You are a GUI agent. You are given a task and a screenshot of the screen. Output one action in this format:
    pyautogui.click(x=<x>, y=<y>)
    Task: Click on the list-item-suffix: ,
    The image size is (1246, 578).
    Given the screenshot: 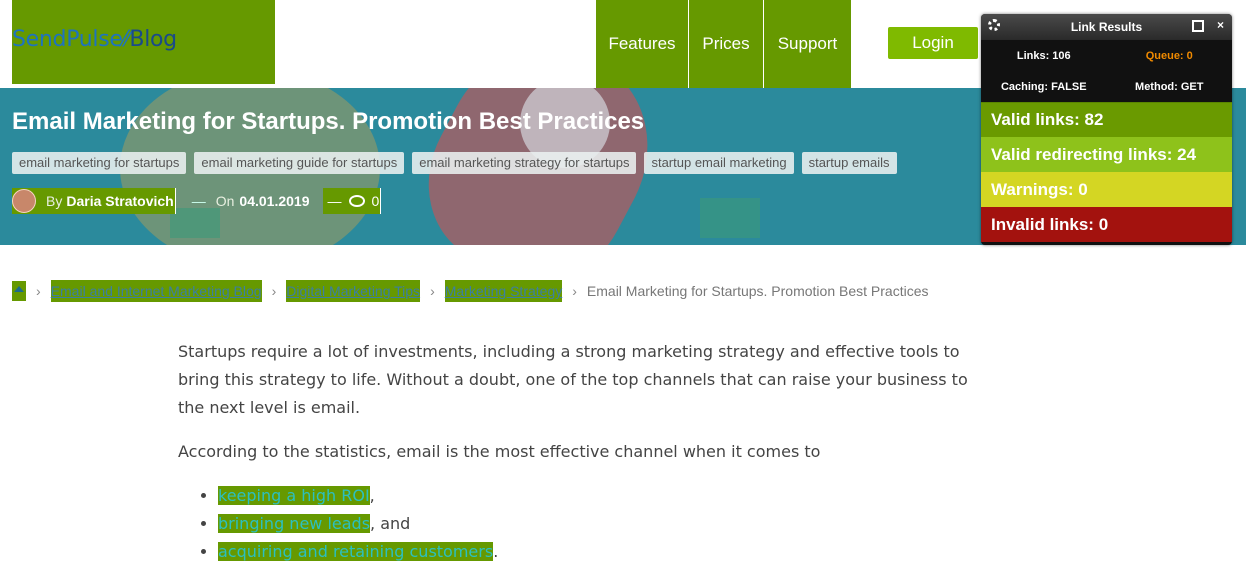 What is the action you would take?
    pyautogui.click(x=372, y=495)
    